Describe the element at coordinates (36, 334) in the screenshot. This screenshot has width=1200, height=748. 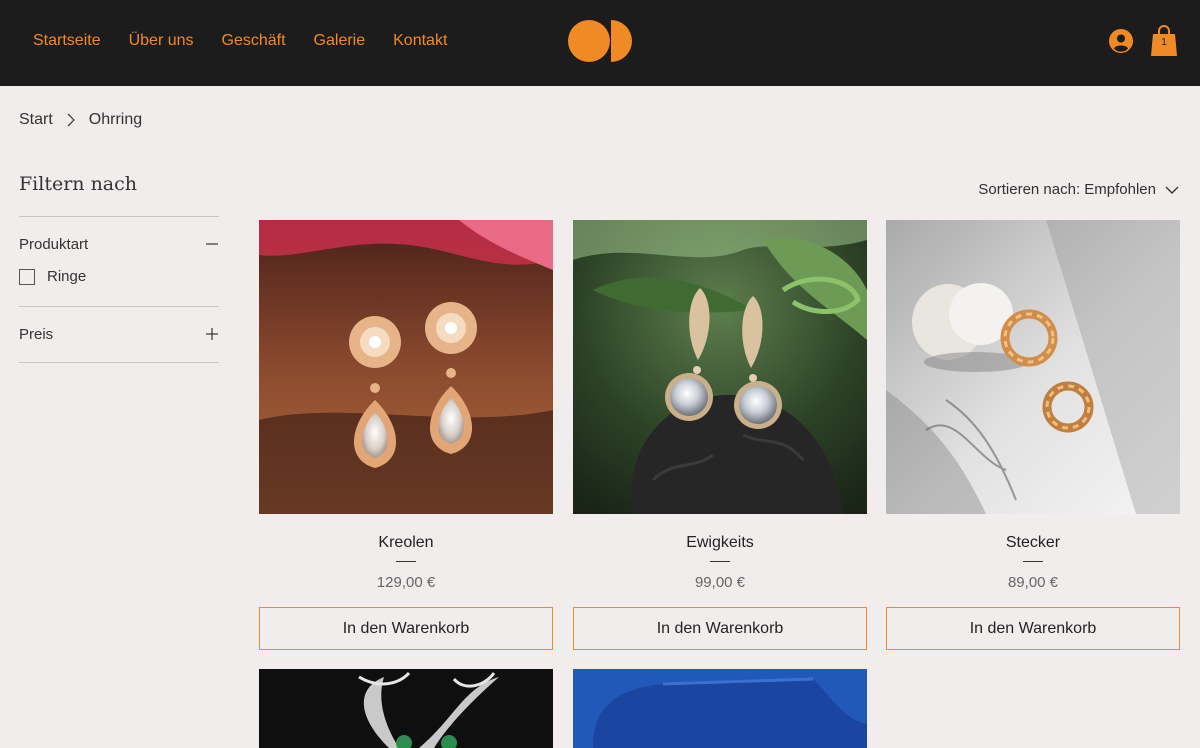
I see `facet-label: Preis` at that location.